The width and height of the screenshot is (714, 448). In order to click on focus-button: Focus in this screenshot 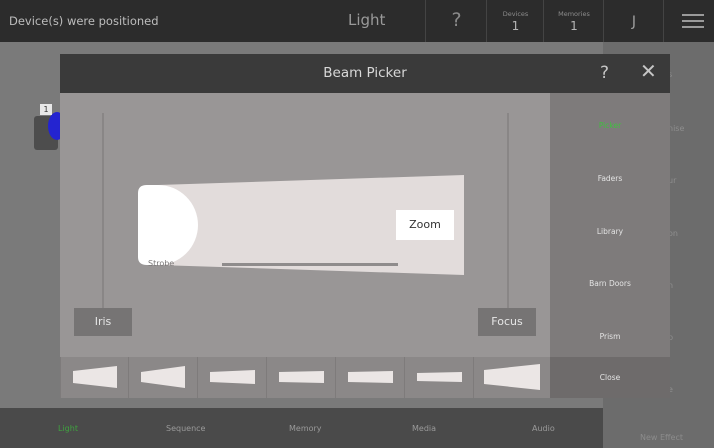, I will do `click(507, 322)`.